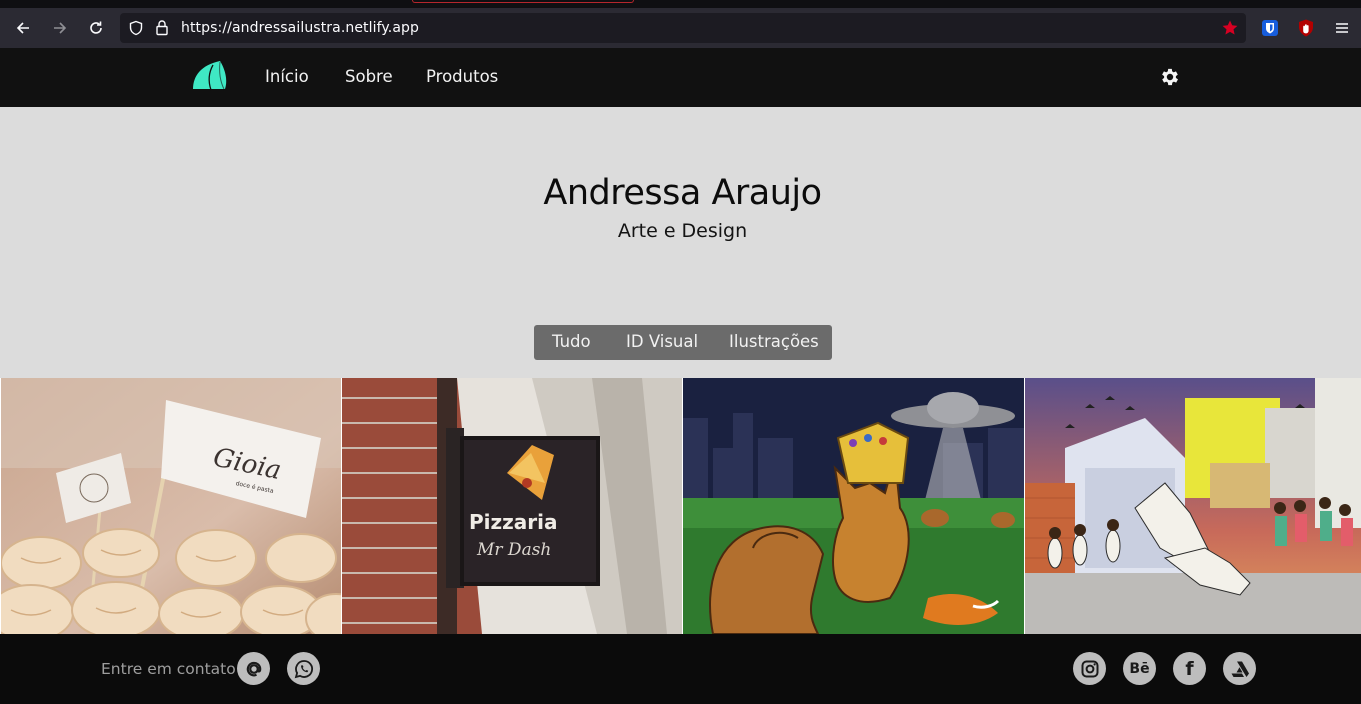  Describe the element at coordinates (680, 77) in the screenshot. I see `site-navbar: Início Sobre Produtos` at that location.